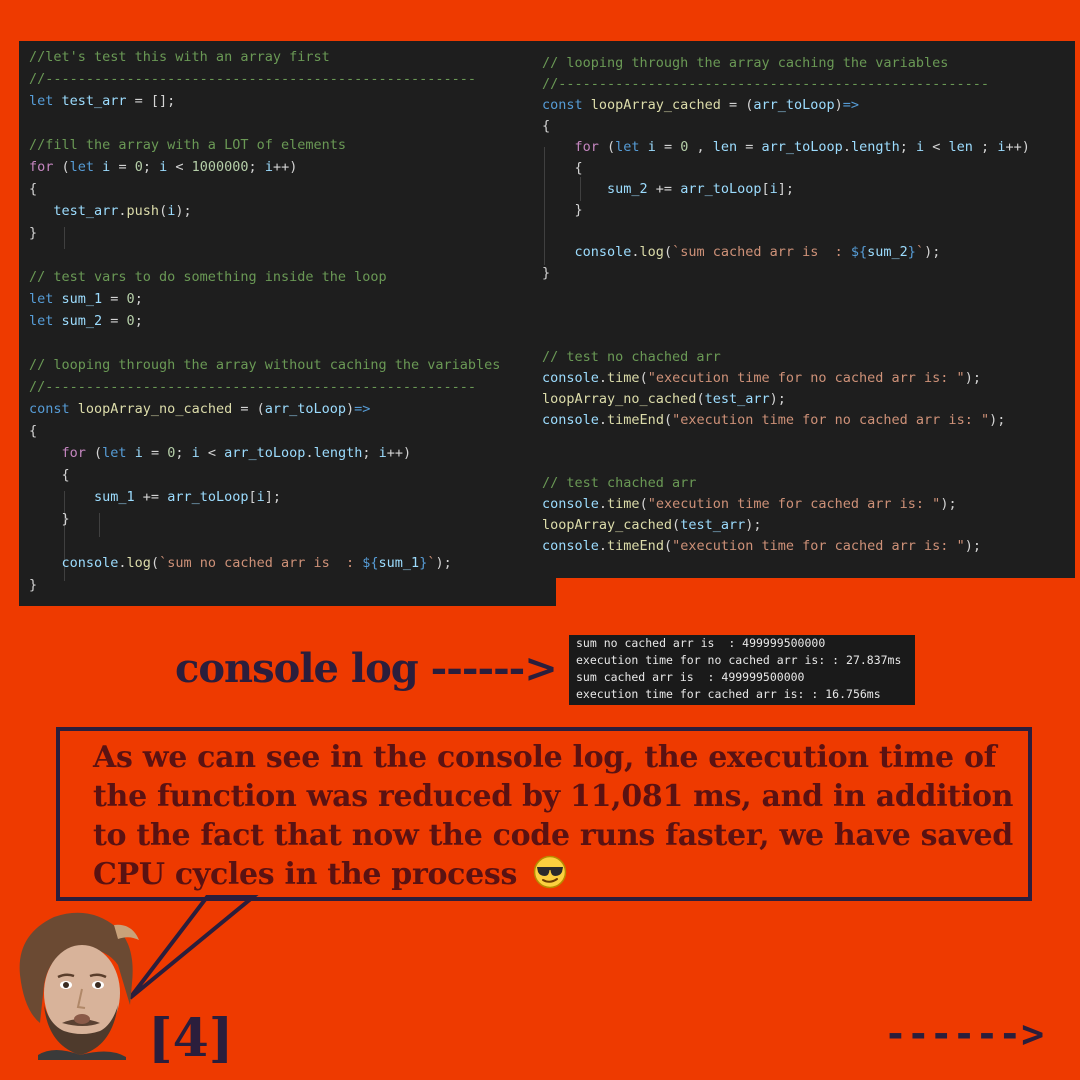 The height and width of the screenshot is (1080, 1080). What do you see at coordinates (570, 147) in the screenshot?
I see `code-token: for` at bounding box center [570, 147].